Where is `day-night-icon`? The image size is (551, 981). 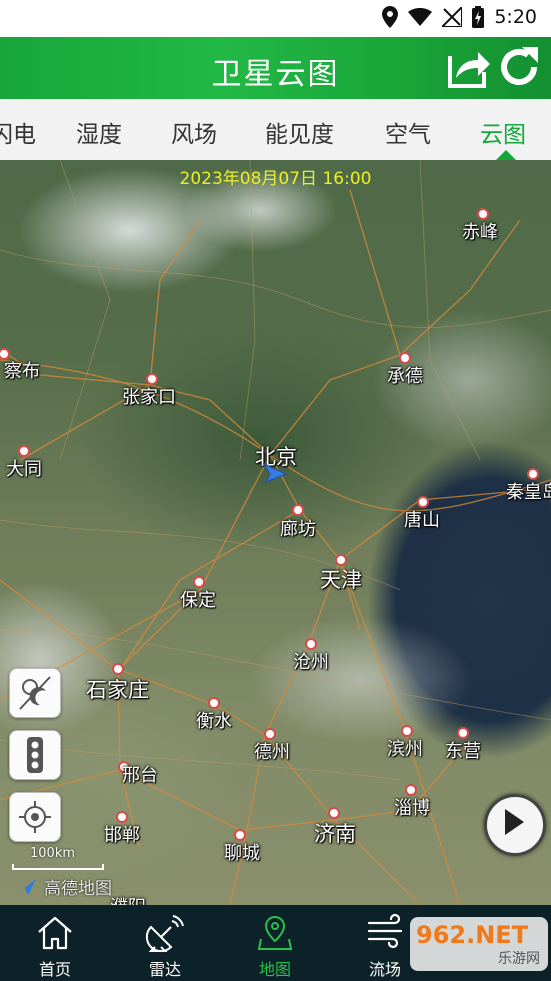 day-night-icon is located at coordinates (35, 693).